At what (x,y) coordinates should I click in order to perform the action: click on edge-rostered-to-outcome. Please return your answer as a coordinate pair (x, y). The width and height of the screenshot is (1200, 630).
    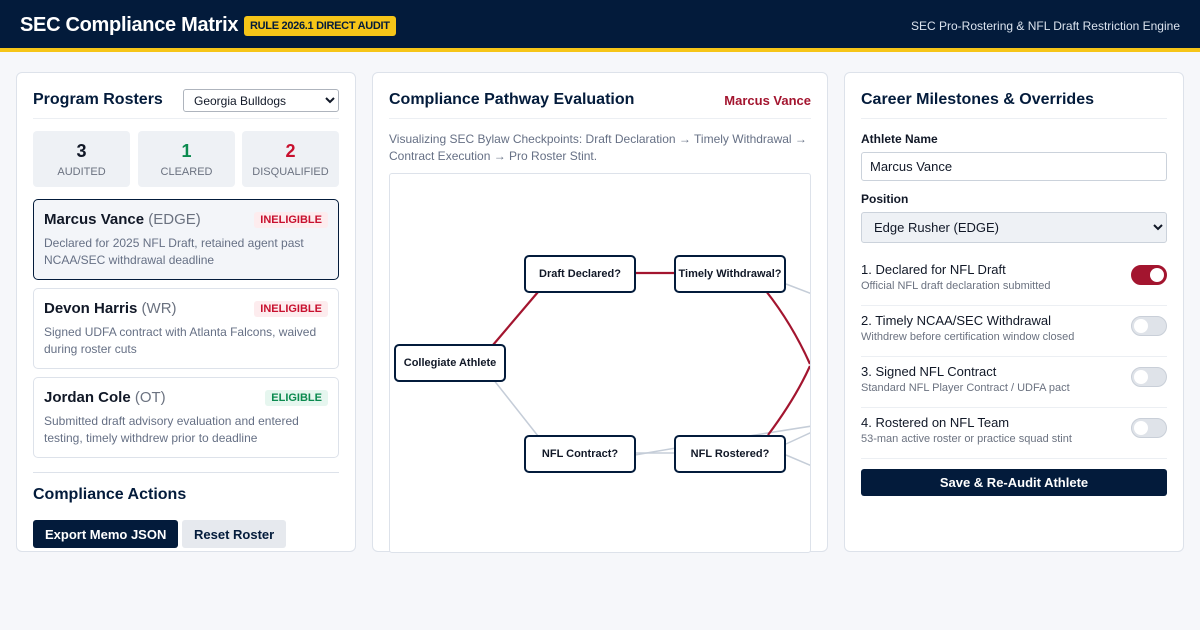
    Looking at the image, I should click on (797, 438).